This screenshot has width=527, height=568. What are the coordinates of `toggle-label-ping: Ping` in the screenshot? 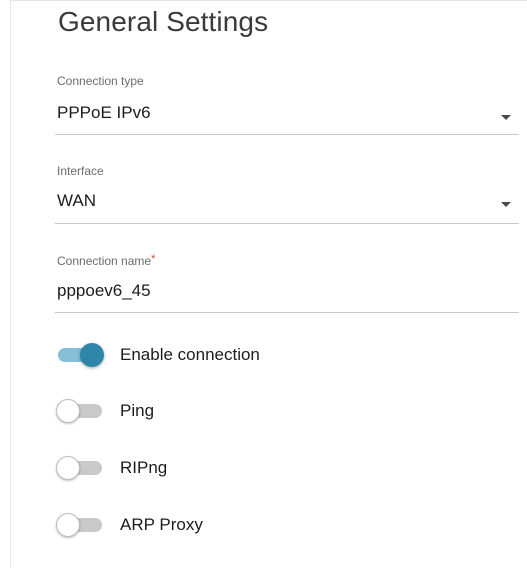 It's located at (137, 410).